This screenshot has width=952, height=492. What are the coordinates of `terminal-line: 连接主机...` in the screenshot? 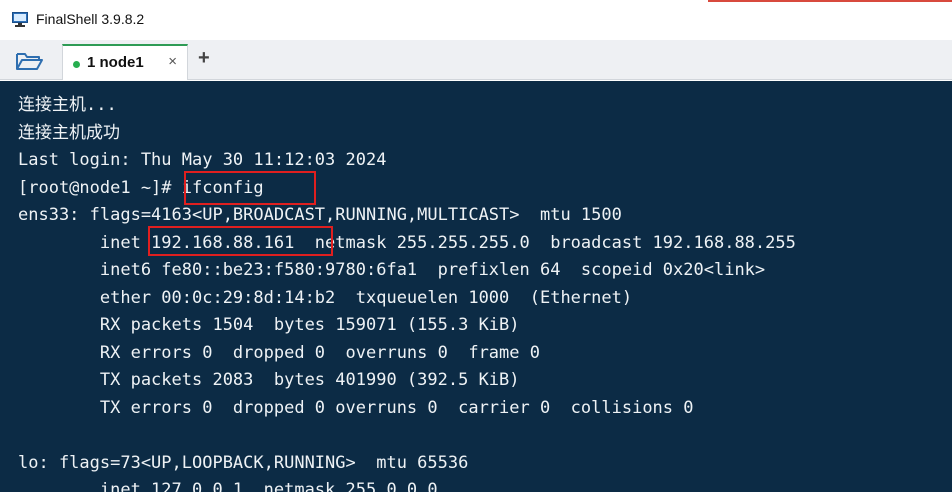 It's located at (67, 105).